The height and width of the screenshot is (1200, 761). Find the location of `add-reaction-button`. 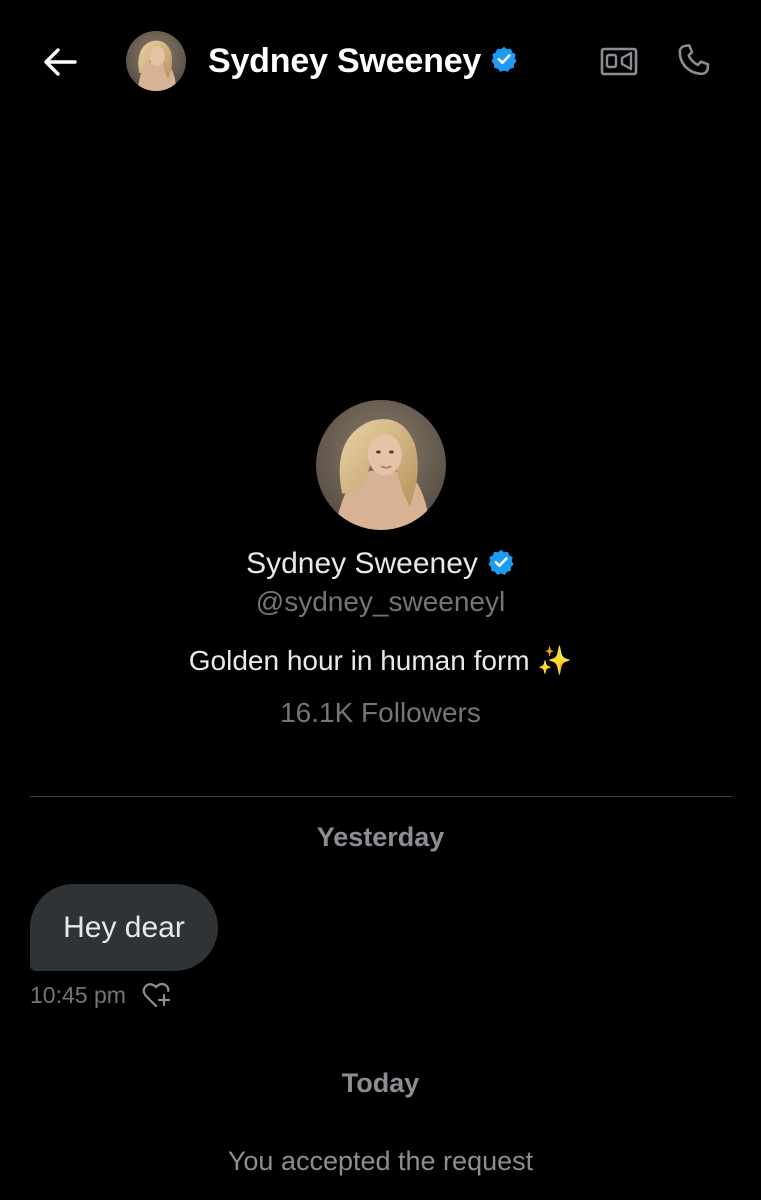

add-reaction-button is located at coordinates (157, 995).